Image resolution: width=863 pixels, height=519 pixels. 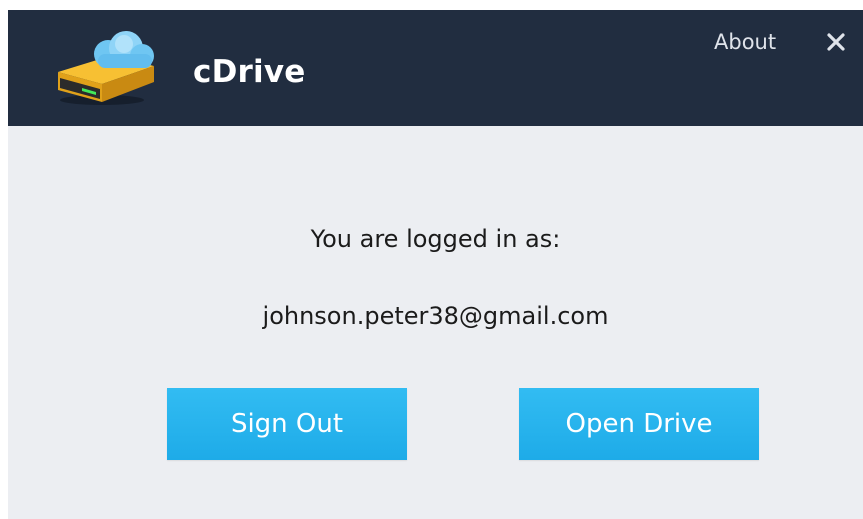 What do you see at coordinates (836, 42) in the screenshot?
I see `close-icon` at bounding box center [836, 42].